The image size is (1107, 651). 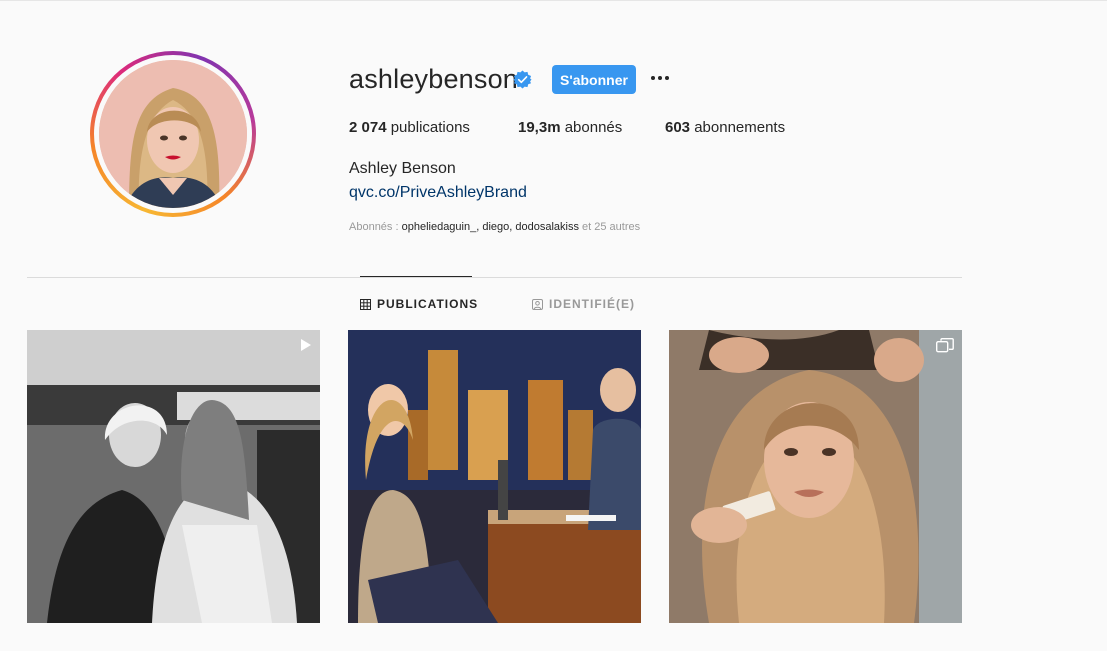 What do you see at coordinates (725, 127) in the screenshot?
I see `following-count: 603 abonnements` at bounding box center [725, 127].